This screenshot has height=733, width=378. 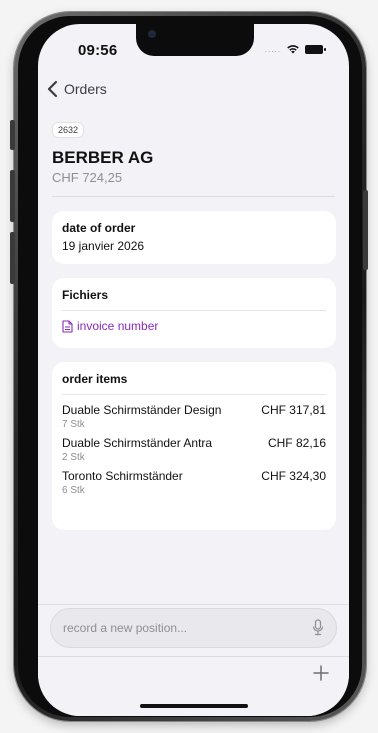 I want to click on item-quantity: 6 Stk, so click(x=73, y=490).